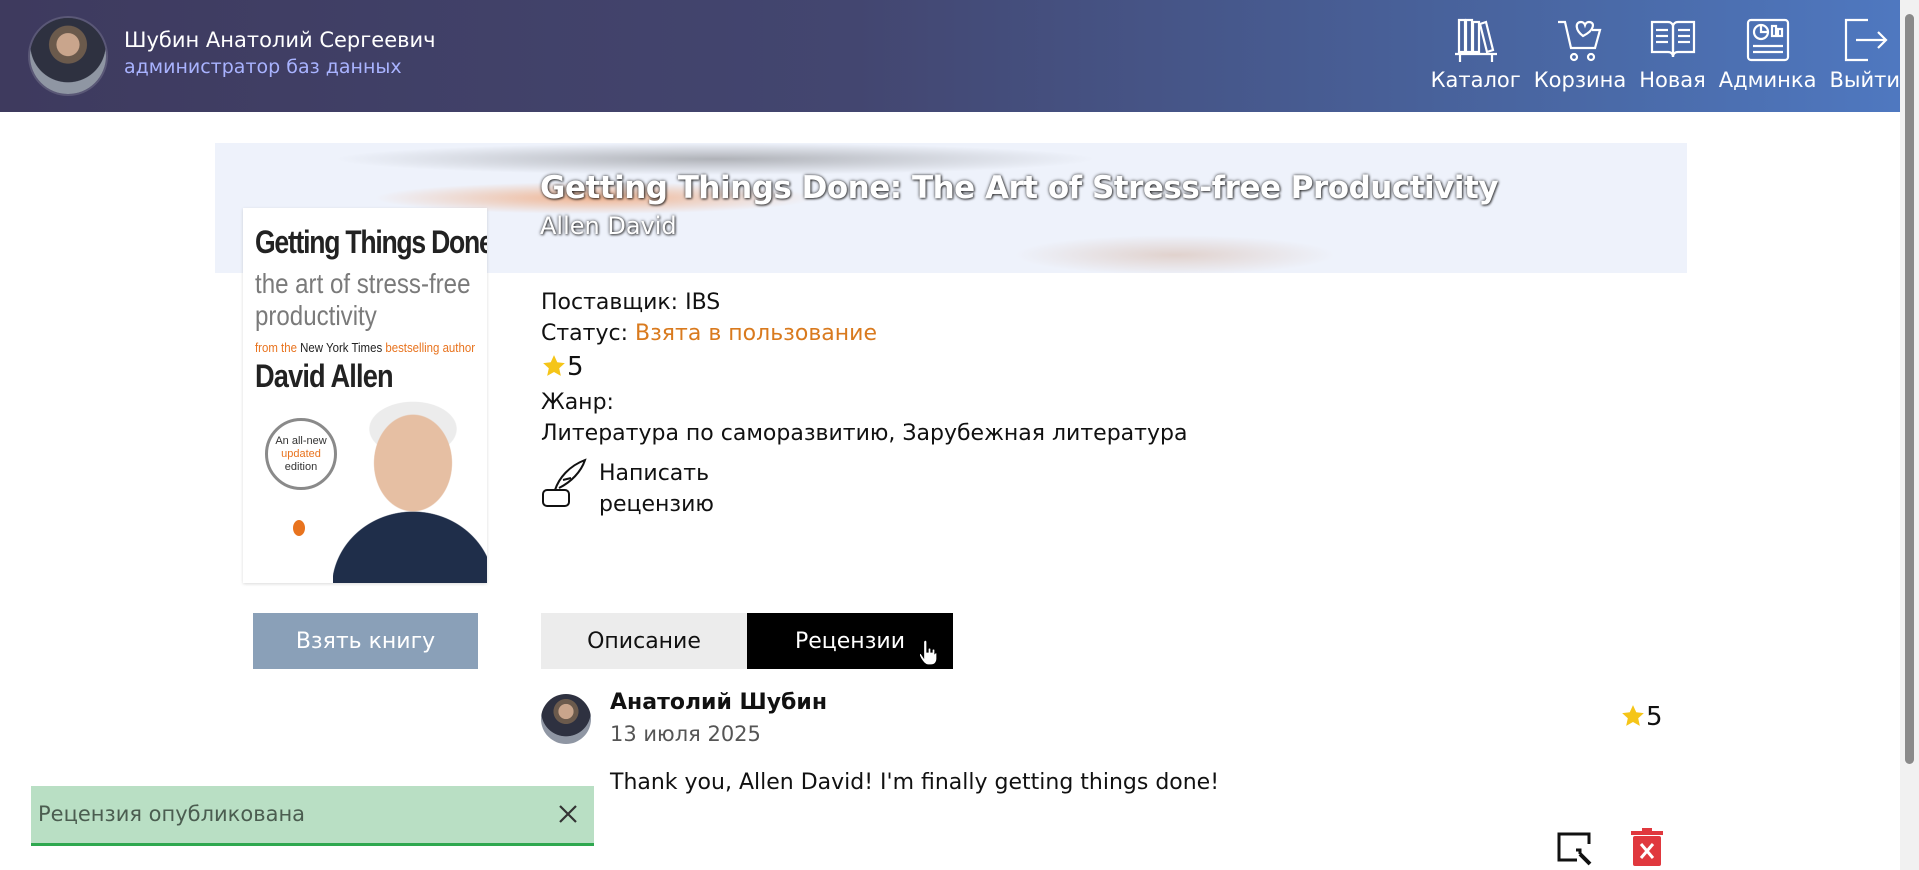 This screenshot has height=870, width=1919. I want to click on page-scrollbar, so click(1909, 435).